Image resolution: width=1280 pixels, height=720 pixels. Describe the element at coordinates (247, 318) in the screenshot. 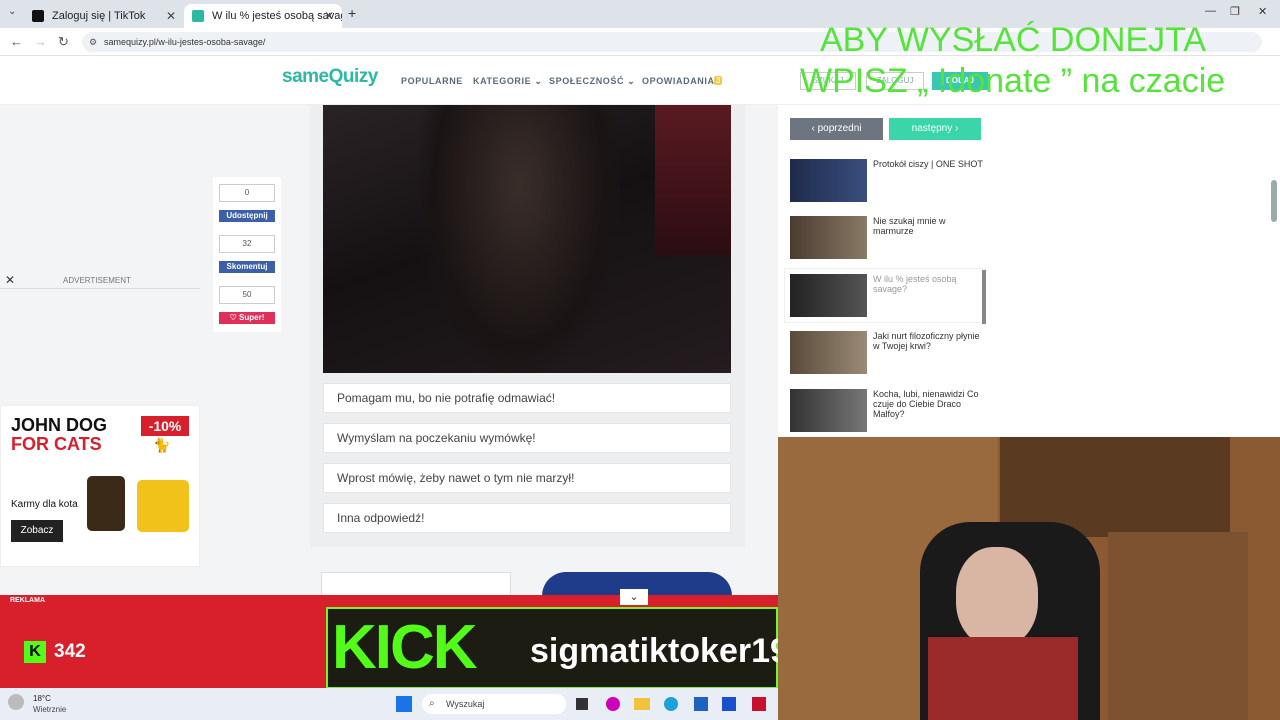

I see `super-button: ♡ Super!` at that location.